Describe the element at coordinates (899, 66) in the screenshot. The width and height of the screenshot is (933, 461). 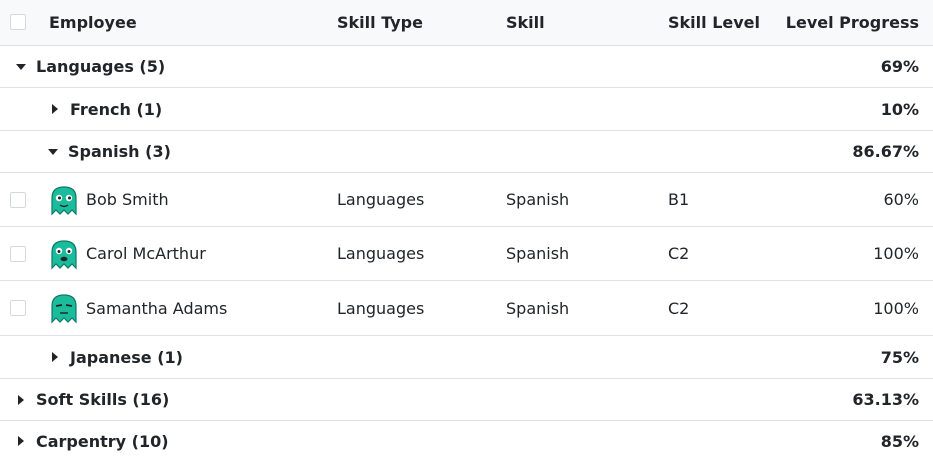
I see `group-progress: 69%` at that location.